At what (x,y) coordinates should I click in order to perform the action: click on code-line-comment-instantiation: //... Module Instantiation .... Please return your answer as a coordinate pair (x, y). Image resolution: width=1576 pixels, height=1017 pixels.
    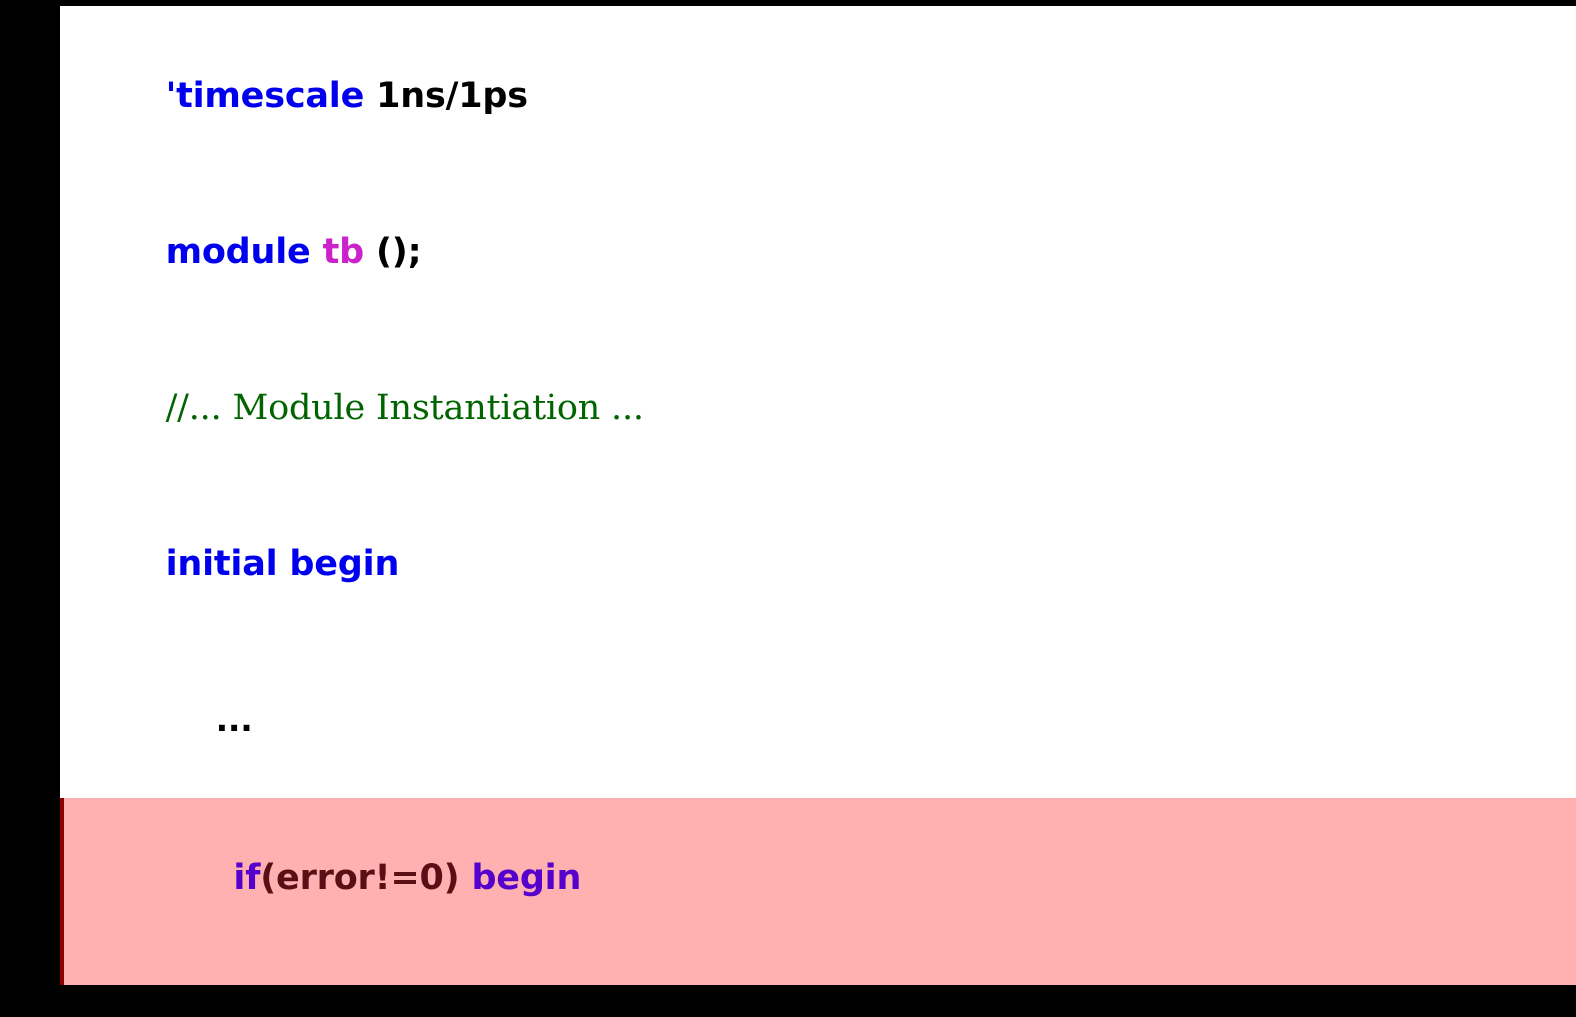
    Looking at the image, I should click on (818, 408).